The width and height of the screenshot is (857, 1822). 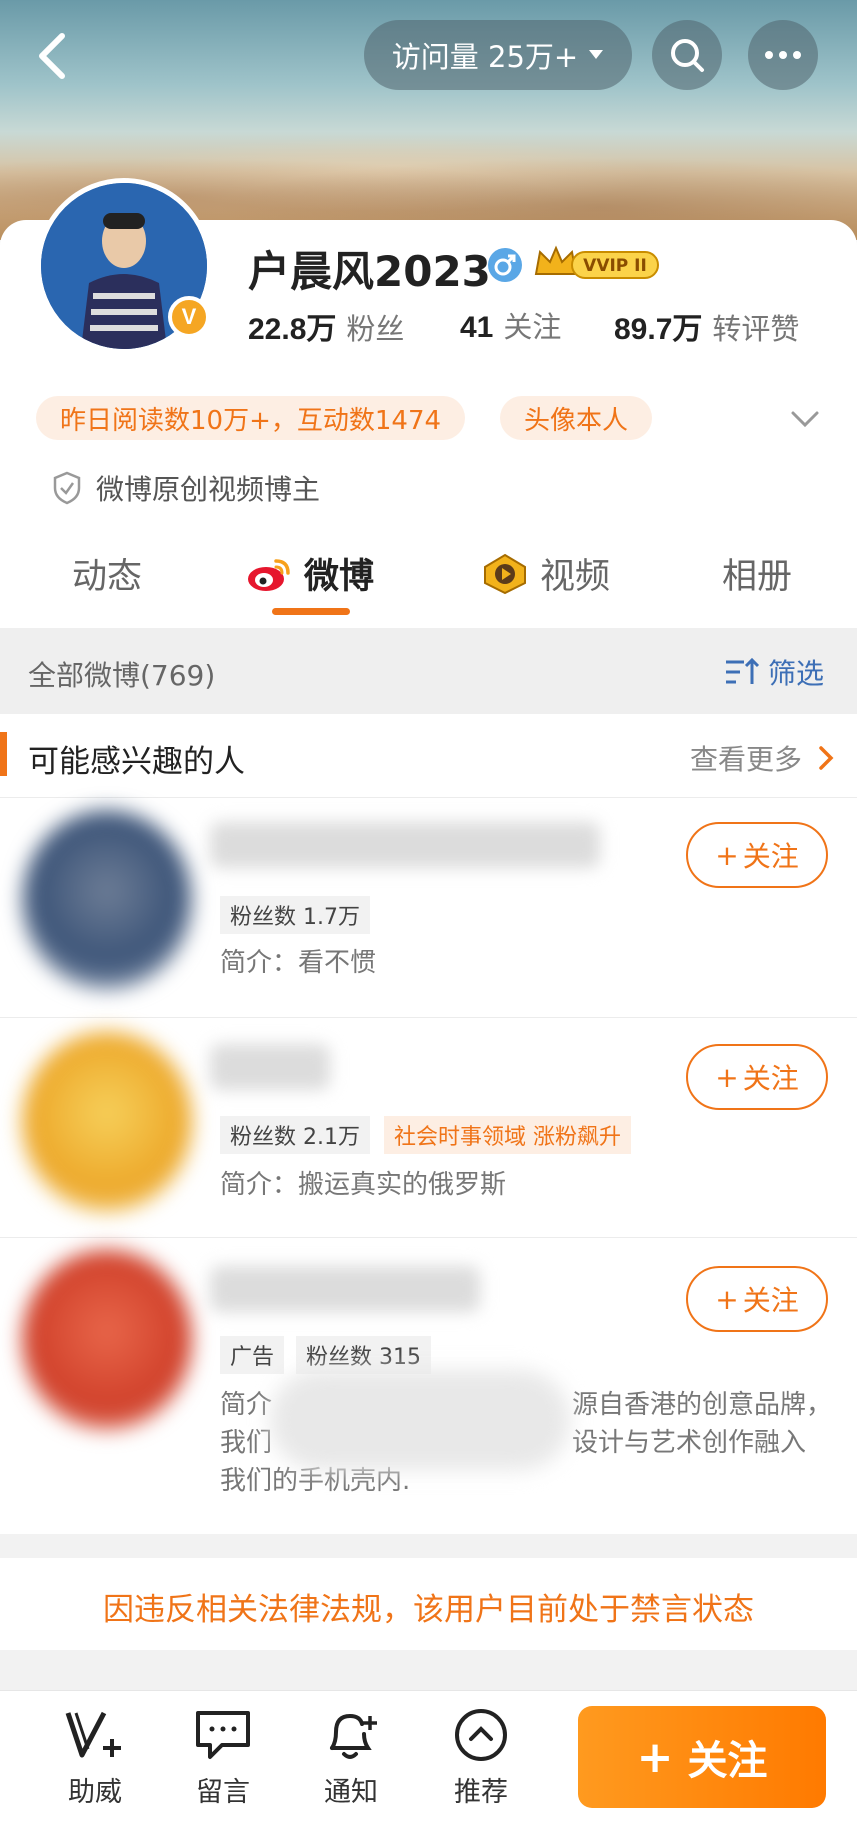 I want to click on visits-dropdown: 访问量 25万+, so click(x=498, y=55).